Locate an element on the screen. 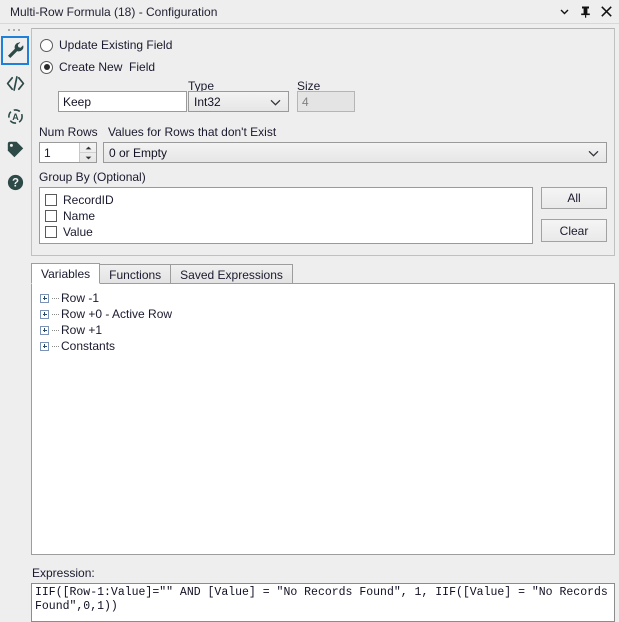 This screenshot has width=619, height=622. svg-text: A is located at coordinates (15, 117).